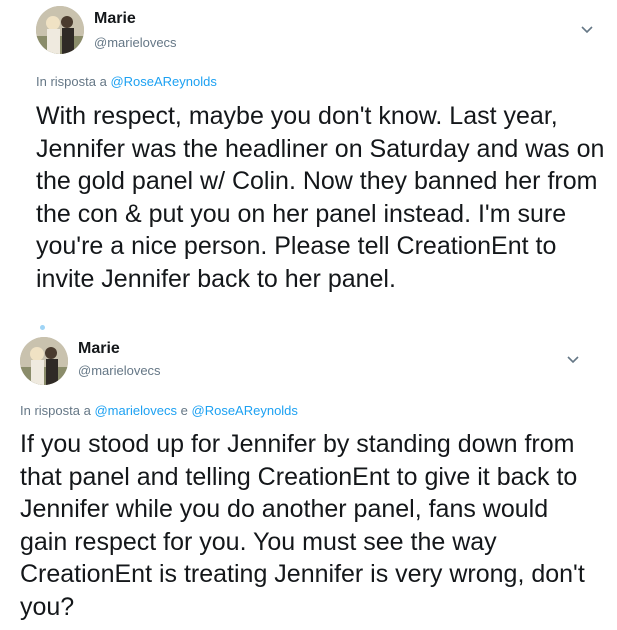 Image resolution: width=617 pixels, height=630 pixels. I want to click on reply-joiner: e, so click(184, 410).